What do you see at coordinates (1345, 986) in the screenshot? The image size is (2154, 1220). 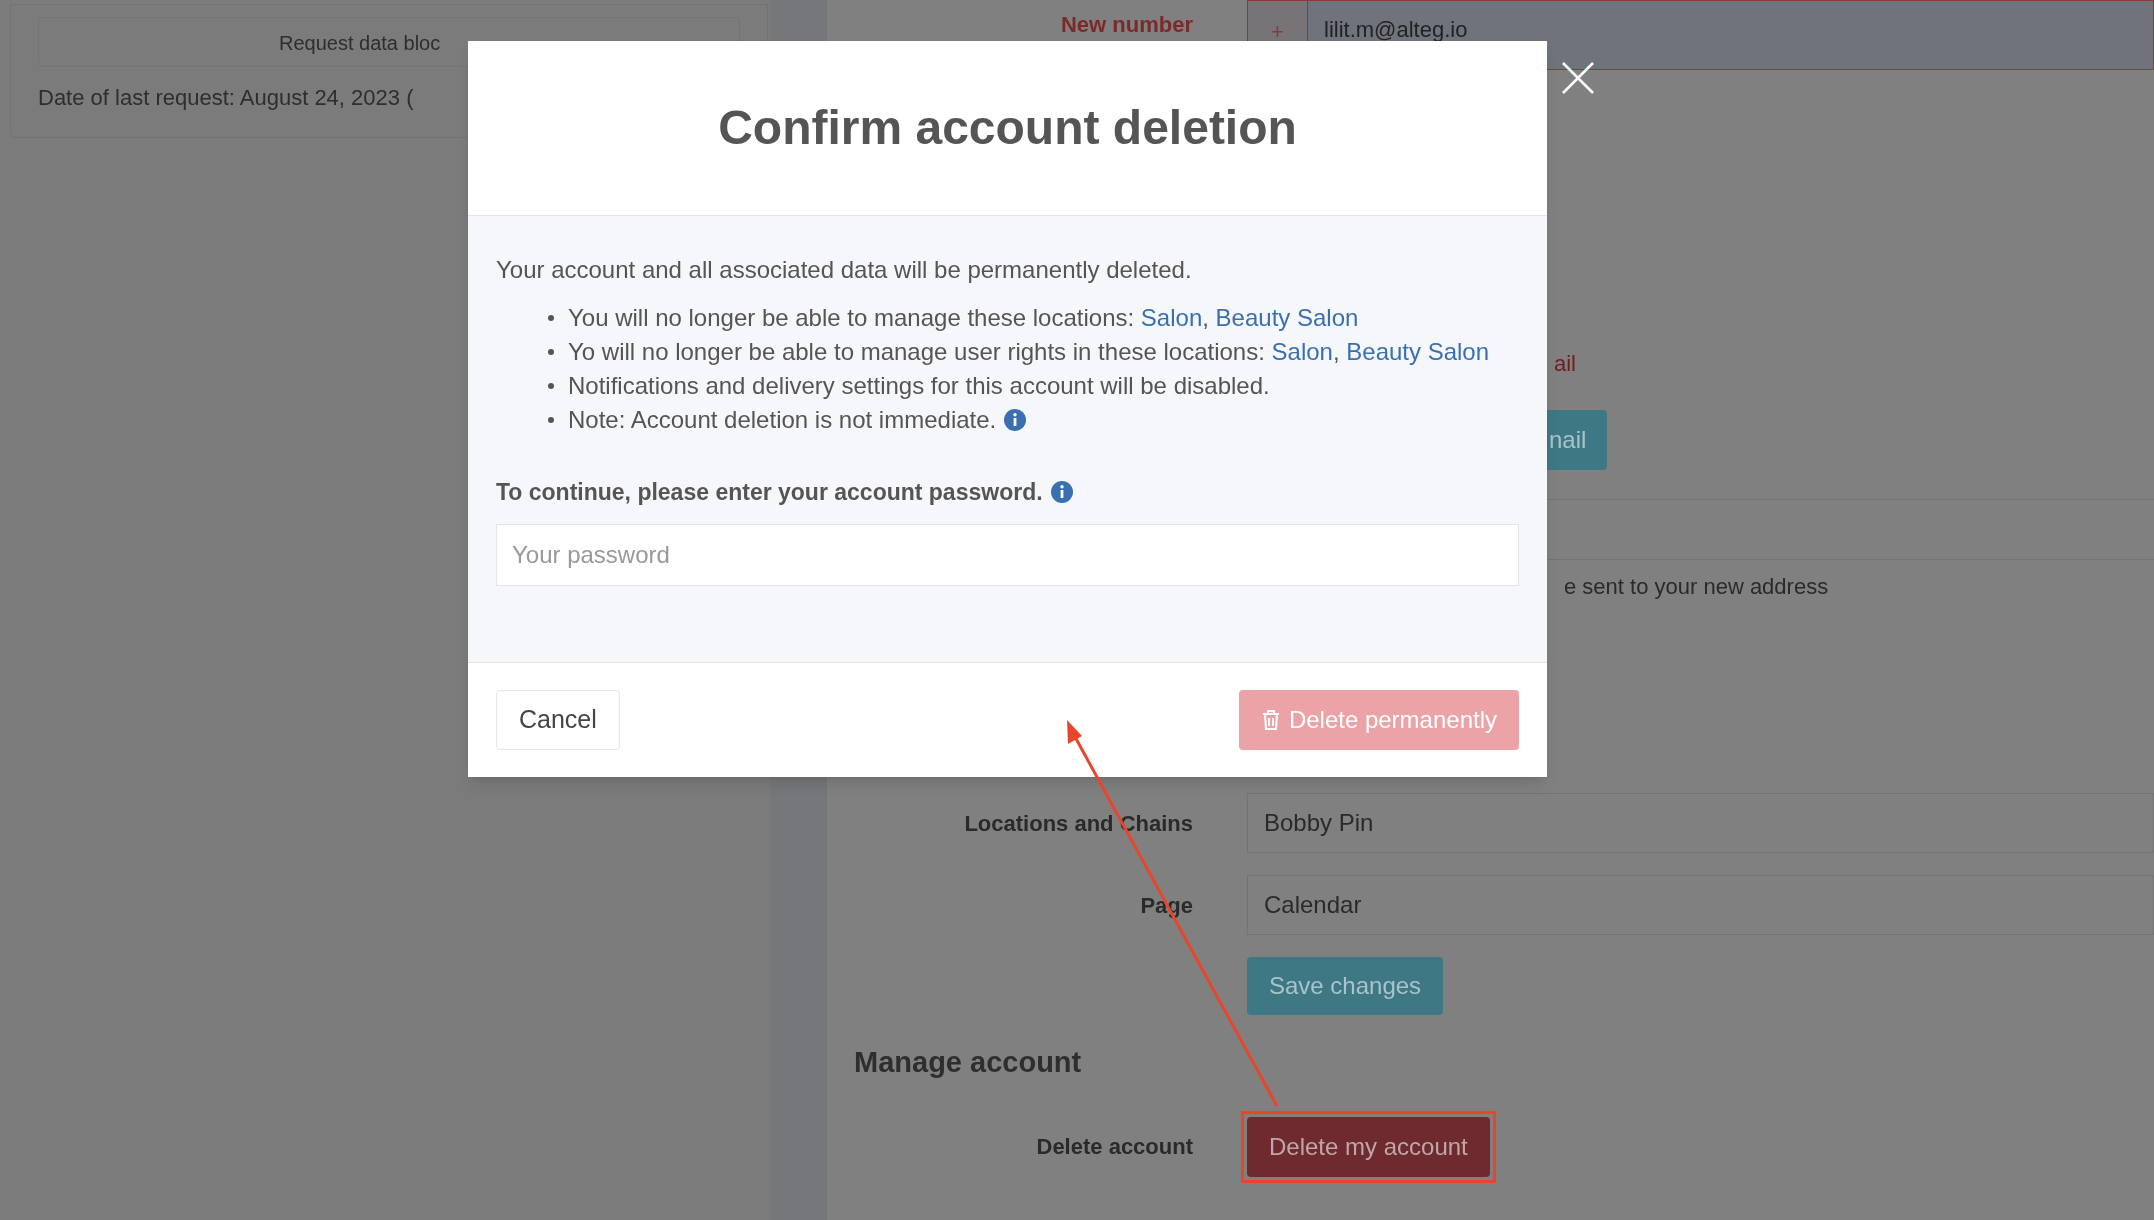 I see `save-button: Save changes` at bounding box center [1345, 986].